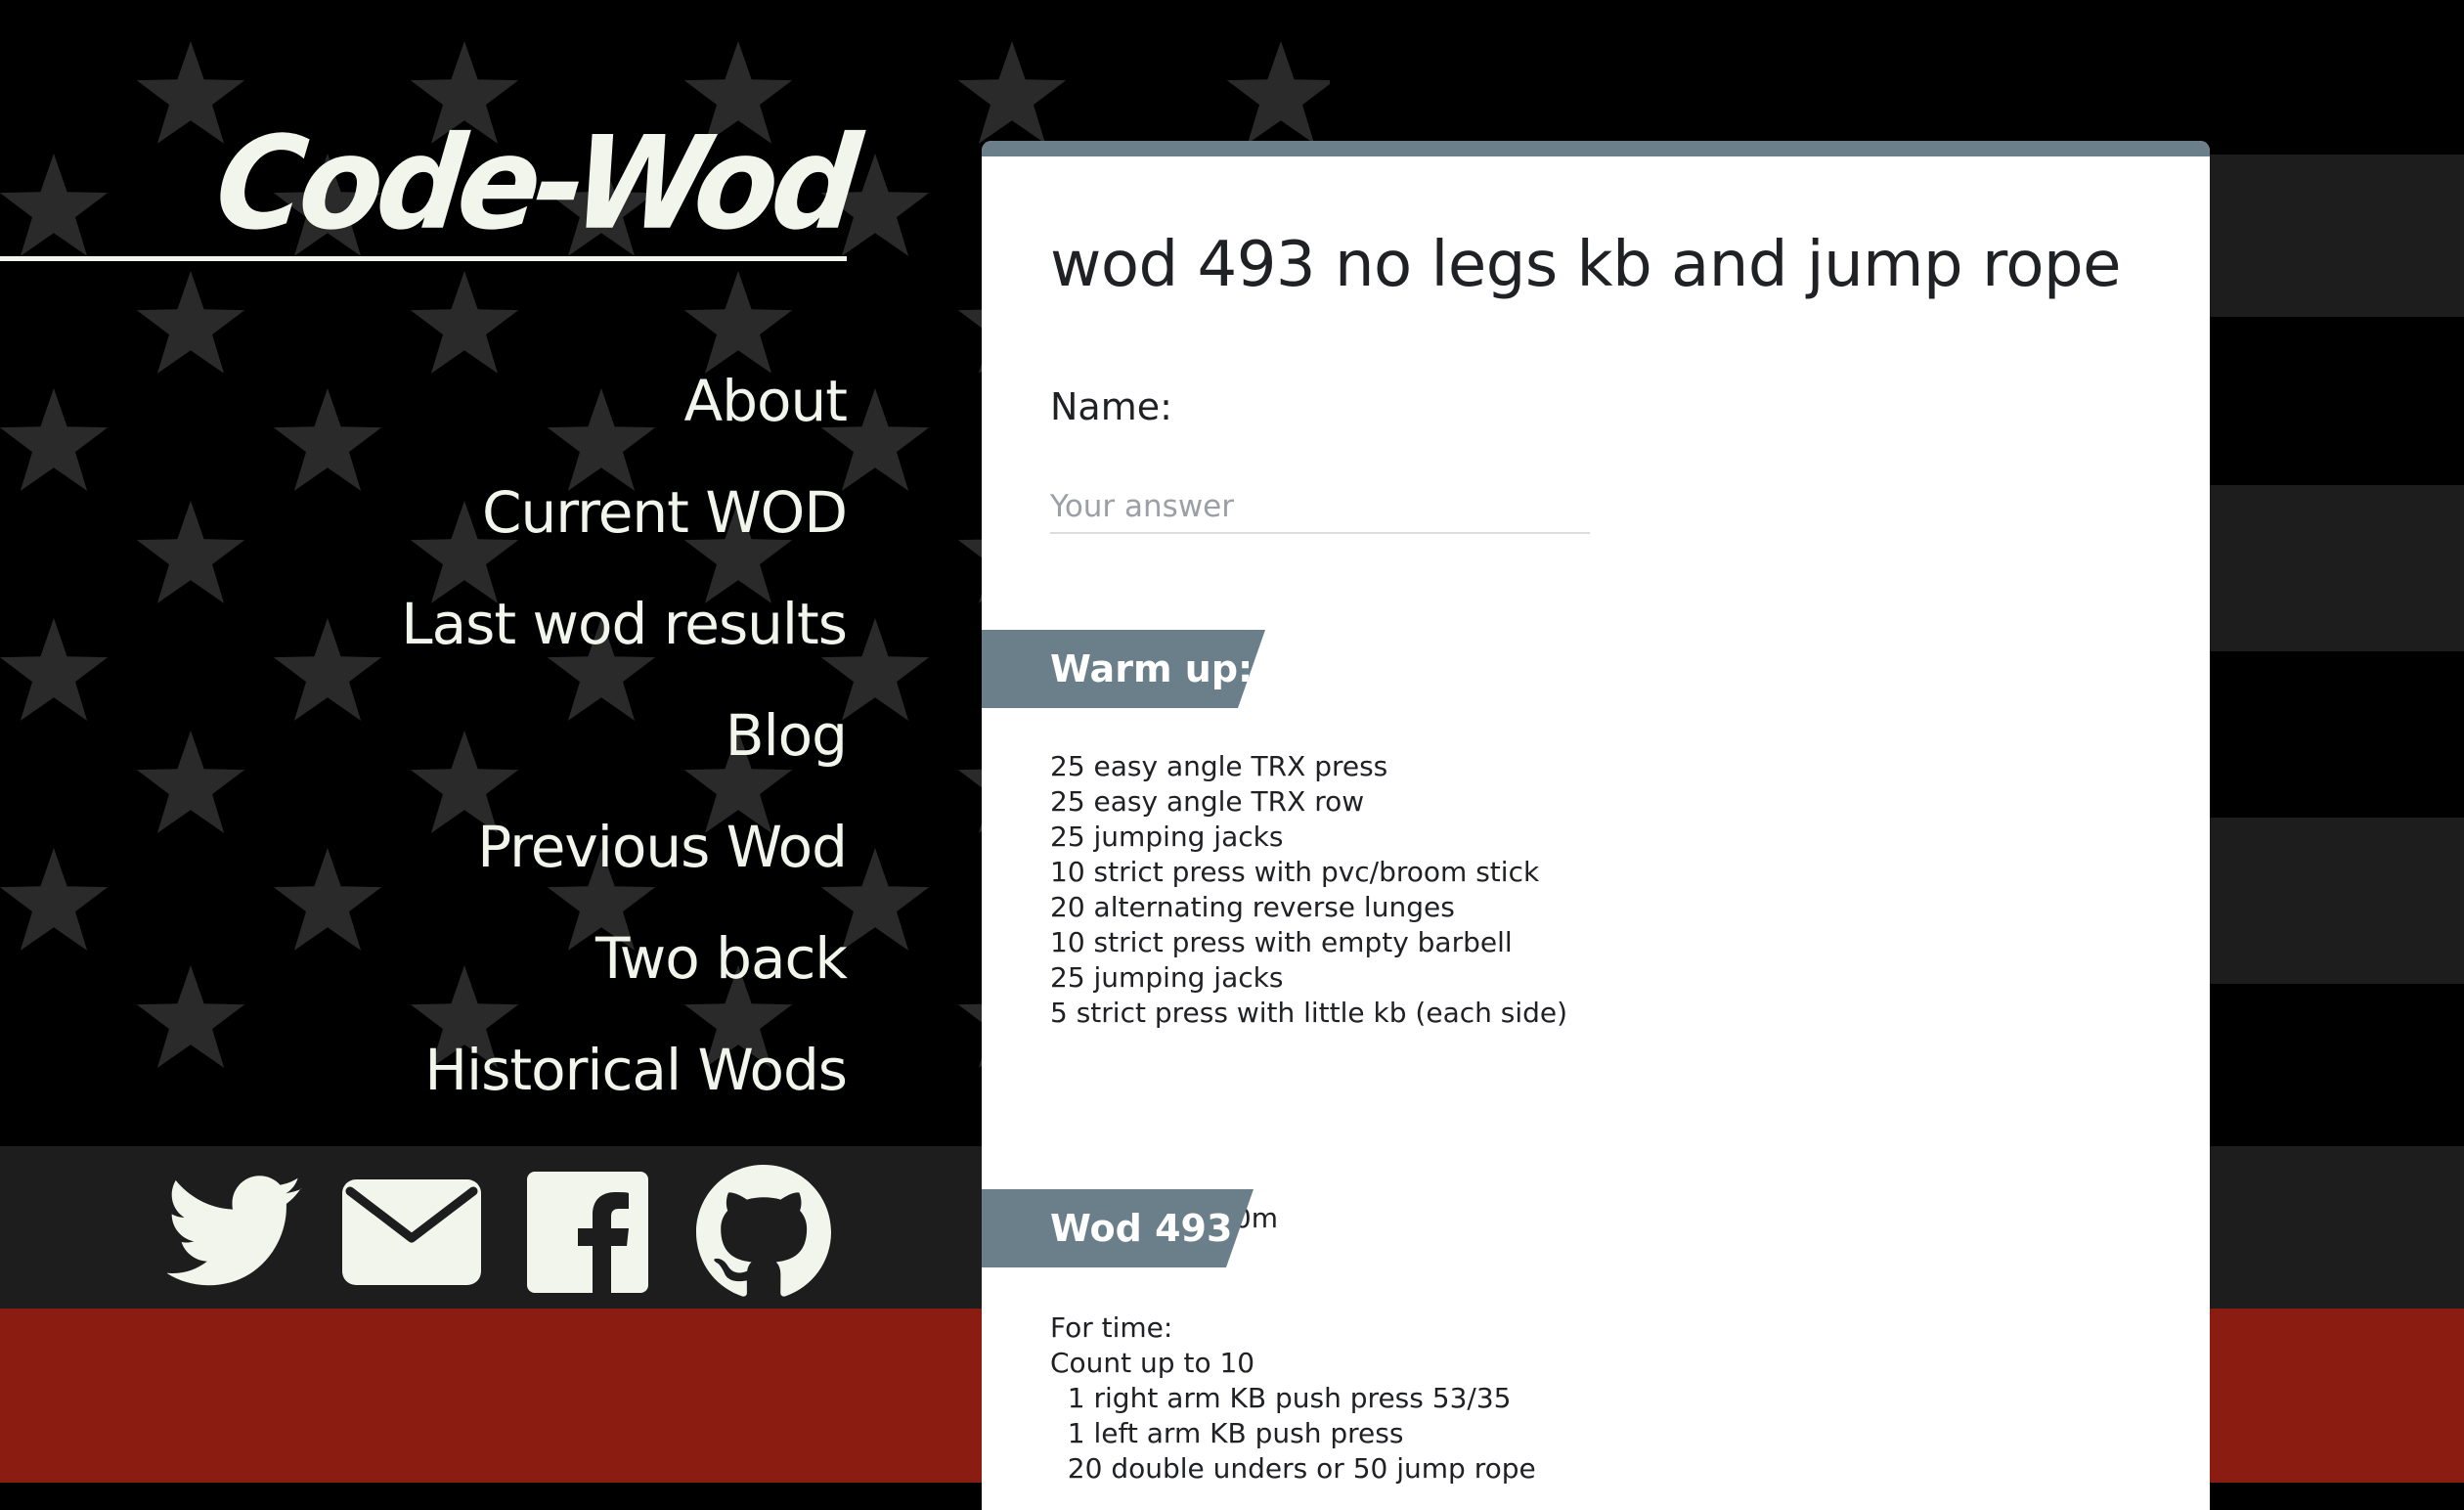  What do you see at coordinates (534, 184) in the screenshot?
I see `site-title: Code-Wod` at bounding box center [534, 184].